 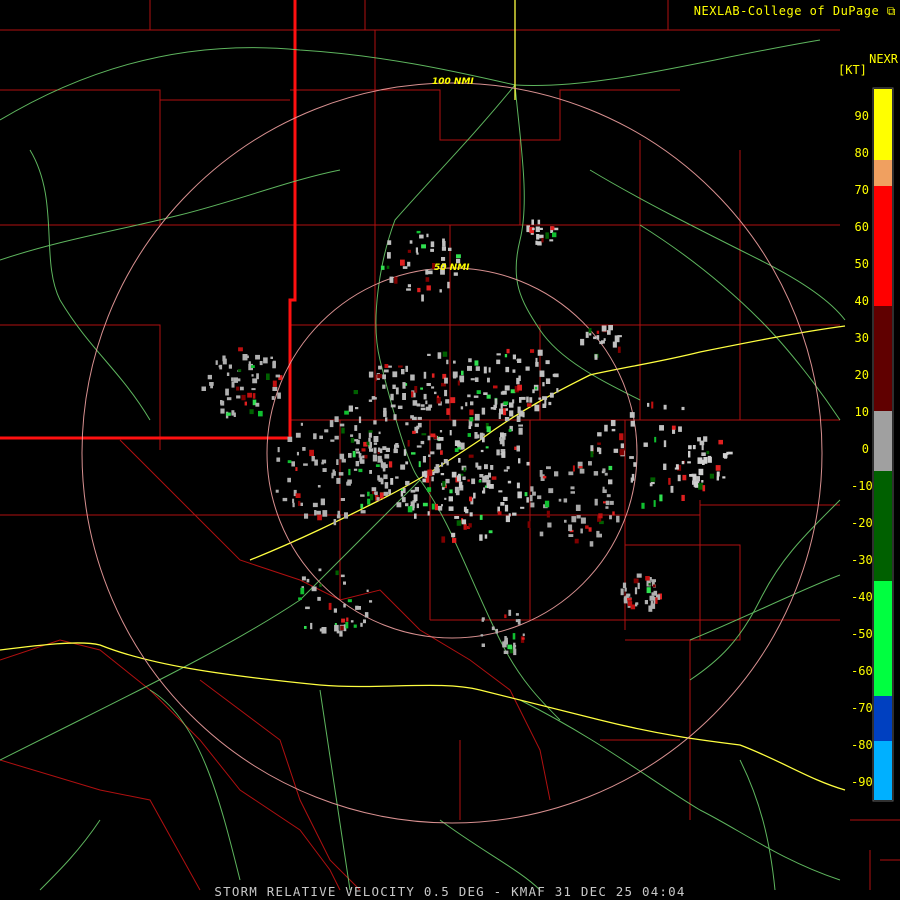 I want to click on legend-tick-label: -20, so click(x=862, y=523).